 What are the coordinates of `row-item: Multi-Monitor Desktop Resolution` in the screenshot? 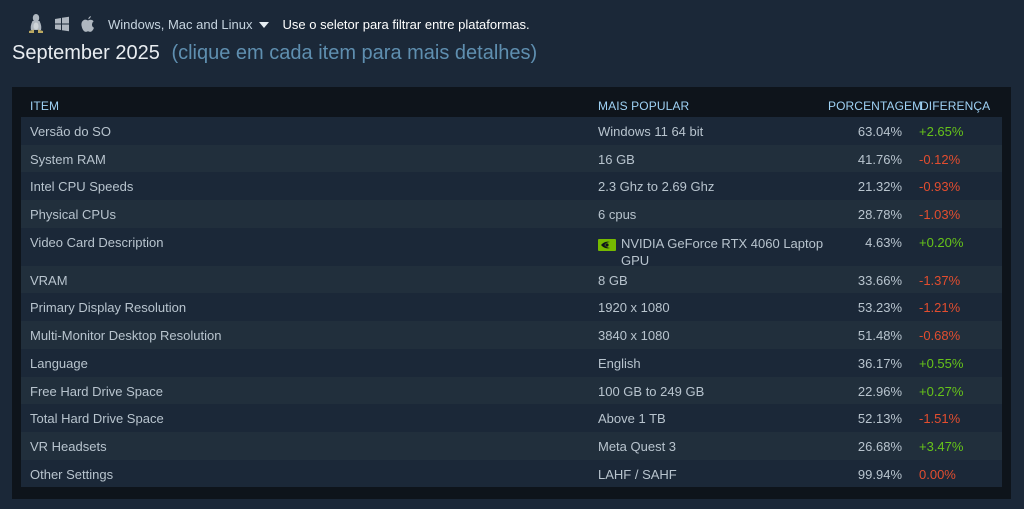 It's located at (126, 336).